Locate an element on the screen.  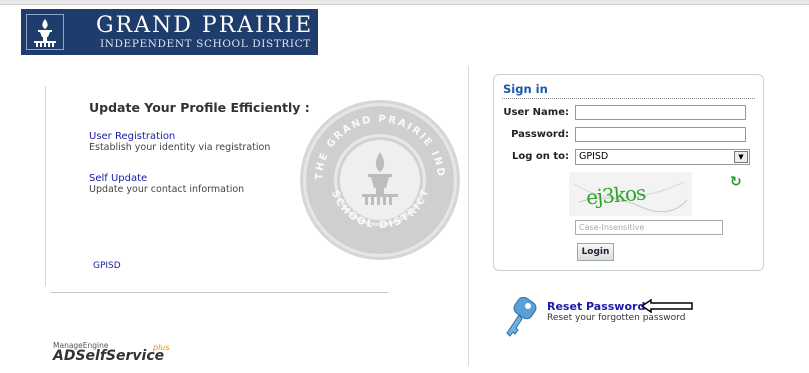
arrow-left-icon is located at coordinates (666, 306).